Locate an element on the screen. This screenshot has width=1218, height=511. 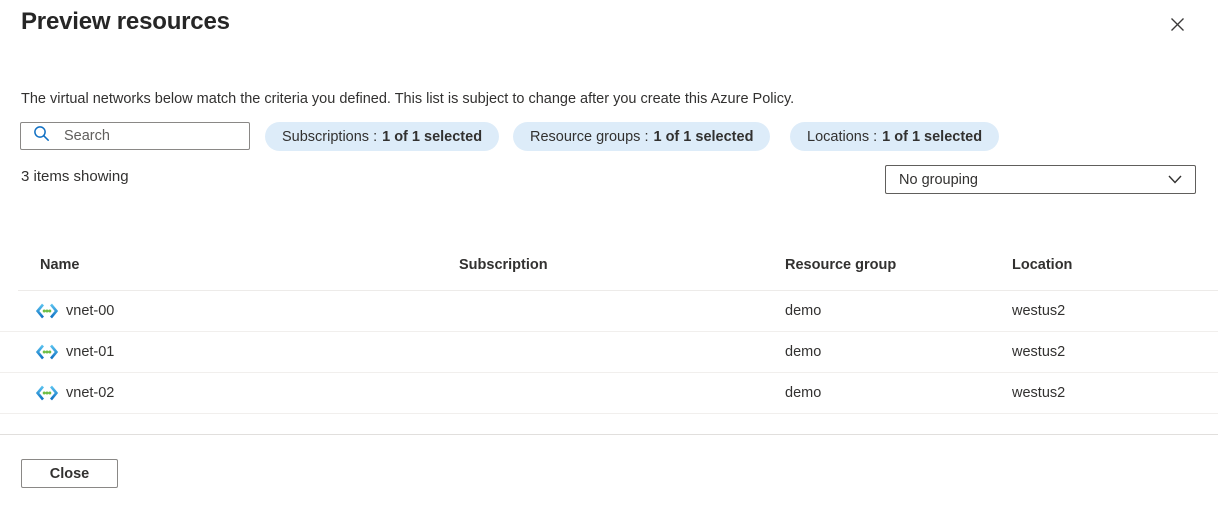
column-header-resource-group: Resource group is located at coordinates (840, 265).